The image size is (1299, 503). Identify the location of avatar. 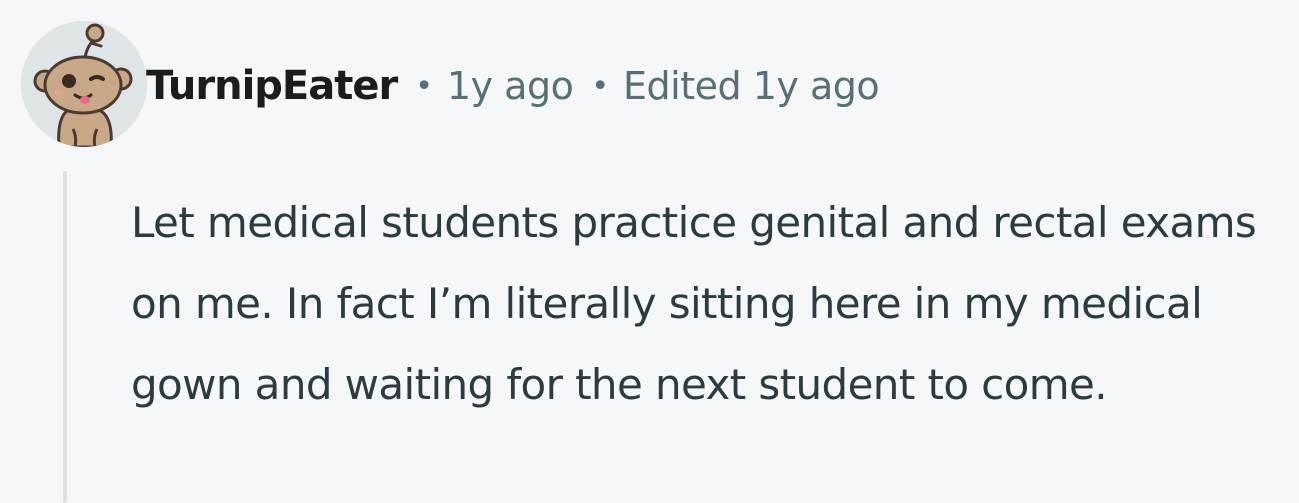
(84, 84).